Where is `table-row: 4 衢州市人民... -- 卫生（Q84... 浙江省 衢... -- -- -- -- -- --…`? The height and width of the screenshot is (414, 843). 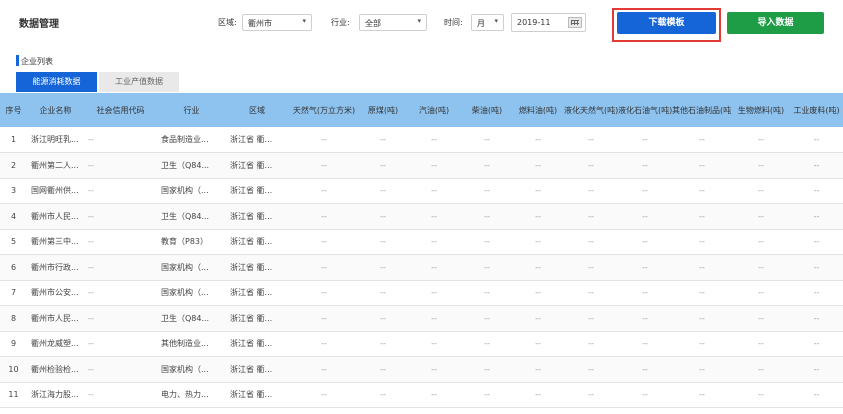
table-row: 4 衢州市人民... -- 卫生（Q84... 浙江省 衢... -- -- -- -- -- --… is located at coordinates (421, 216).